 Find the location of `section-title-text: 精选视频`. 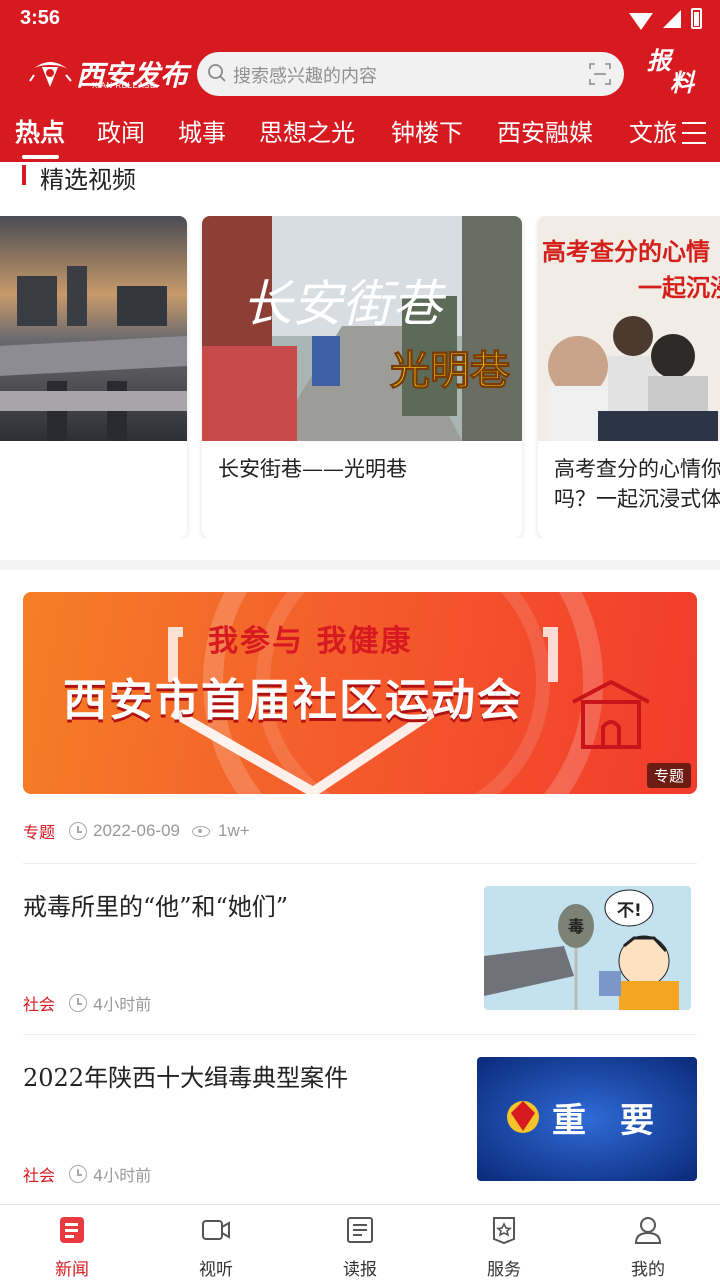

section-title-text: 精选视频 is located at coordinates (88, 180).